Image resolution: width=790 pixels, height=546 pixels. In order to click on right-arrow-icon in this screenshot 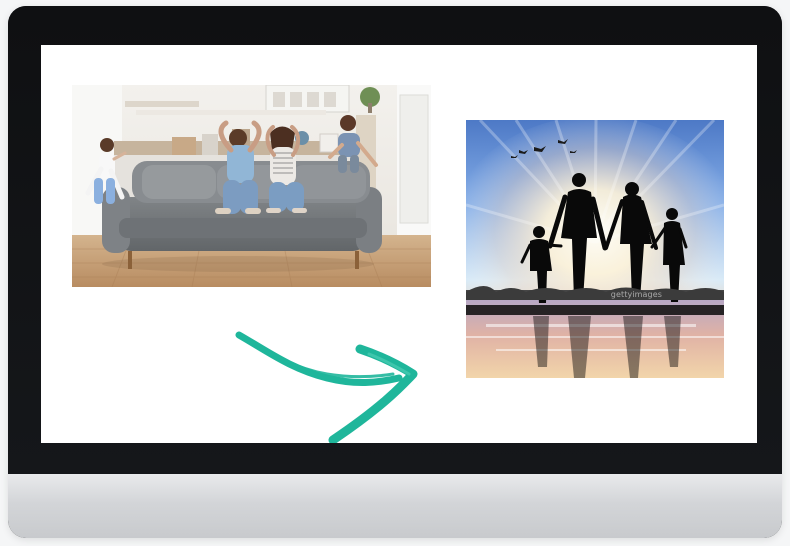, I will do `click(331, 386)`.